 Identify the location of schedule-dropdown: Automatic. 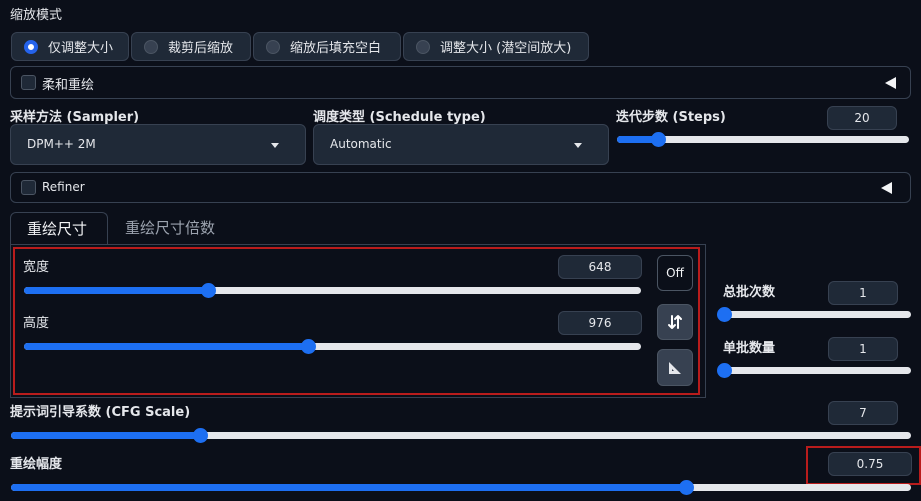
(461, 144).